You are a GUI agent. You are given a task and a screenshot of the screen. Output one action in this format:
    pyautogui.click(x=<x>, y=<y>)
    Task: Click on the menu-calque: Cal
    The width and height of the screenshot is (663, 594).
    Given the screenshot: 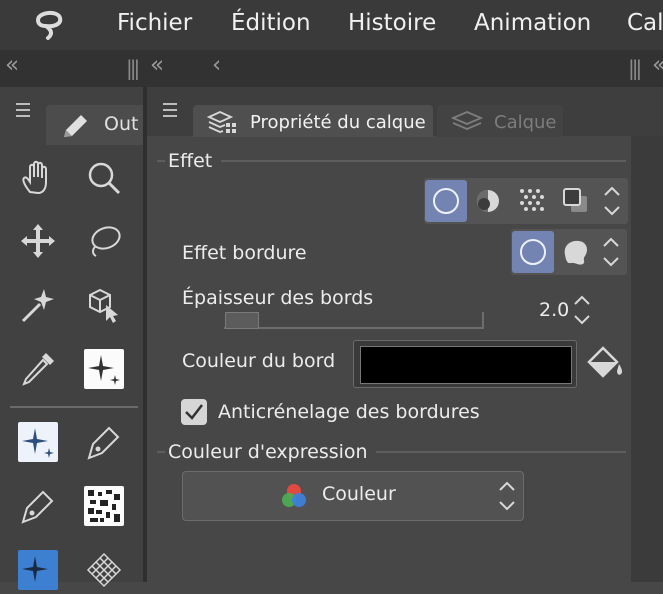 What is the action you would take?
    pyautogui.click(x=645, y=23)
    